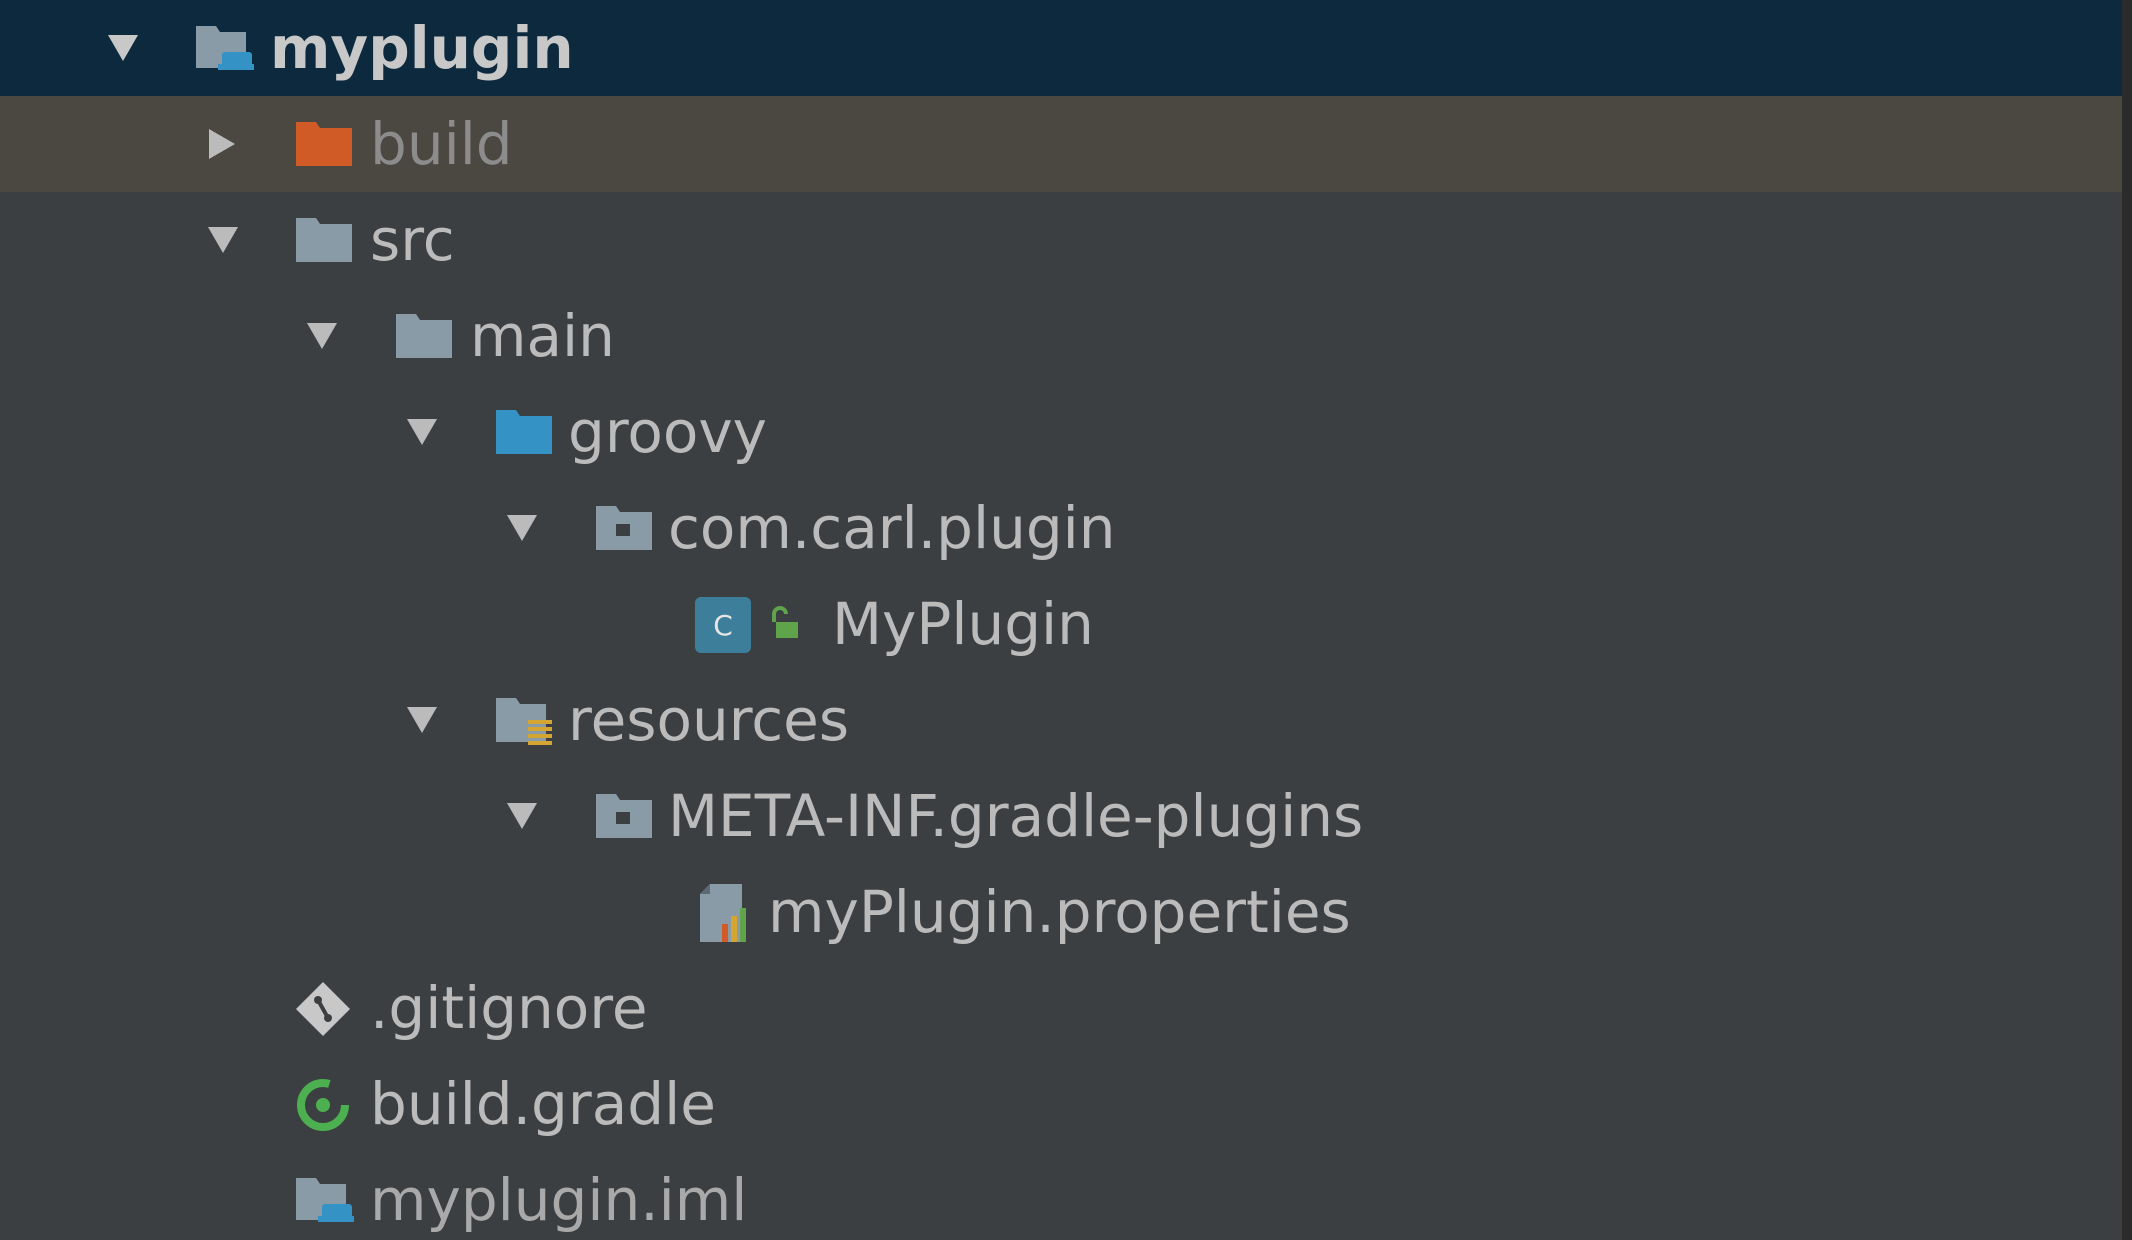 This screenshot has height=1240, width=2132. Describe the element at coordinates (441, 144) in the screenshot. I see `tree-label: build` at that location.